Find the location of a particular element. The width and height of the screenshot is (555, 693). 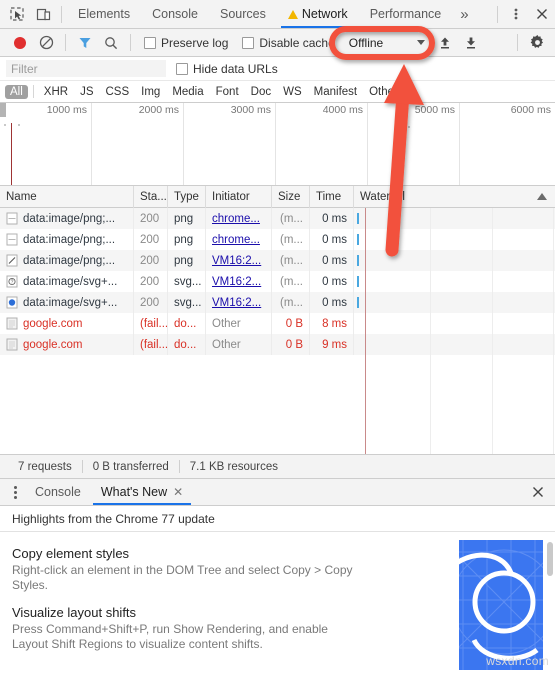

tab-console: Console is located at coordinates (175, 14).